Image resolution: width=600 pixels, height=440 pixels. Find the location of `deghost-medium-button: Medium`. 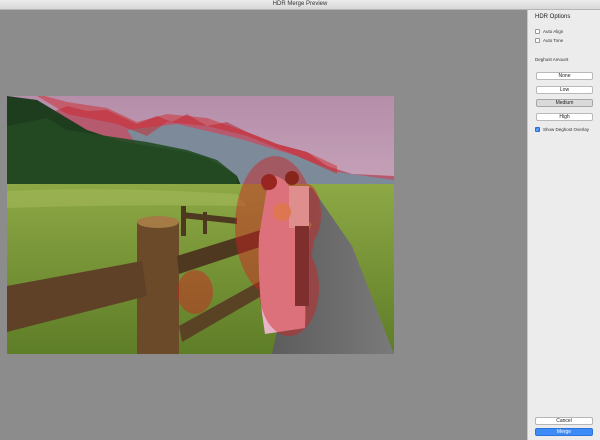

deghost-medium-button: Medium is located at coordinates (564, 103).